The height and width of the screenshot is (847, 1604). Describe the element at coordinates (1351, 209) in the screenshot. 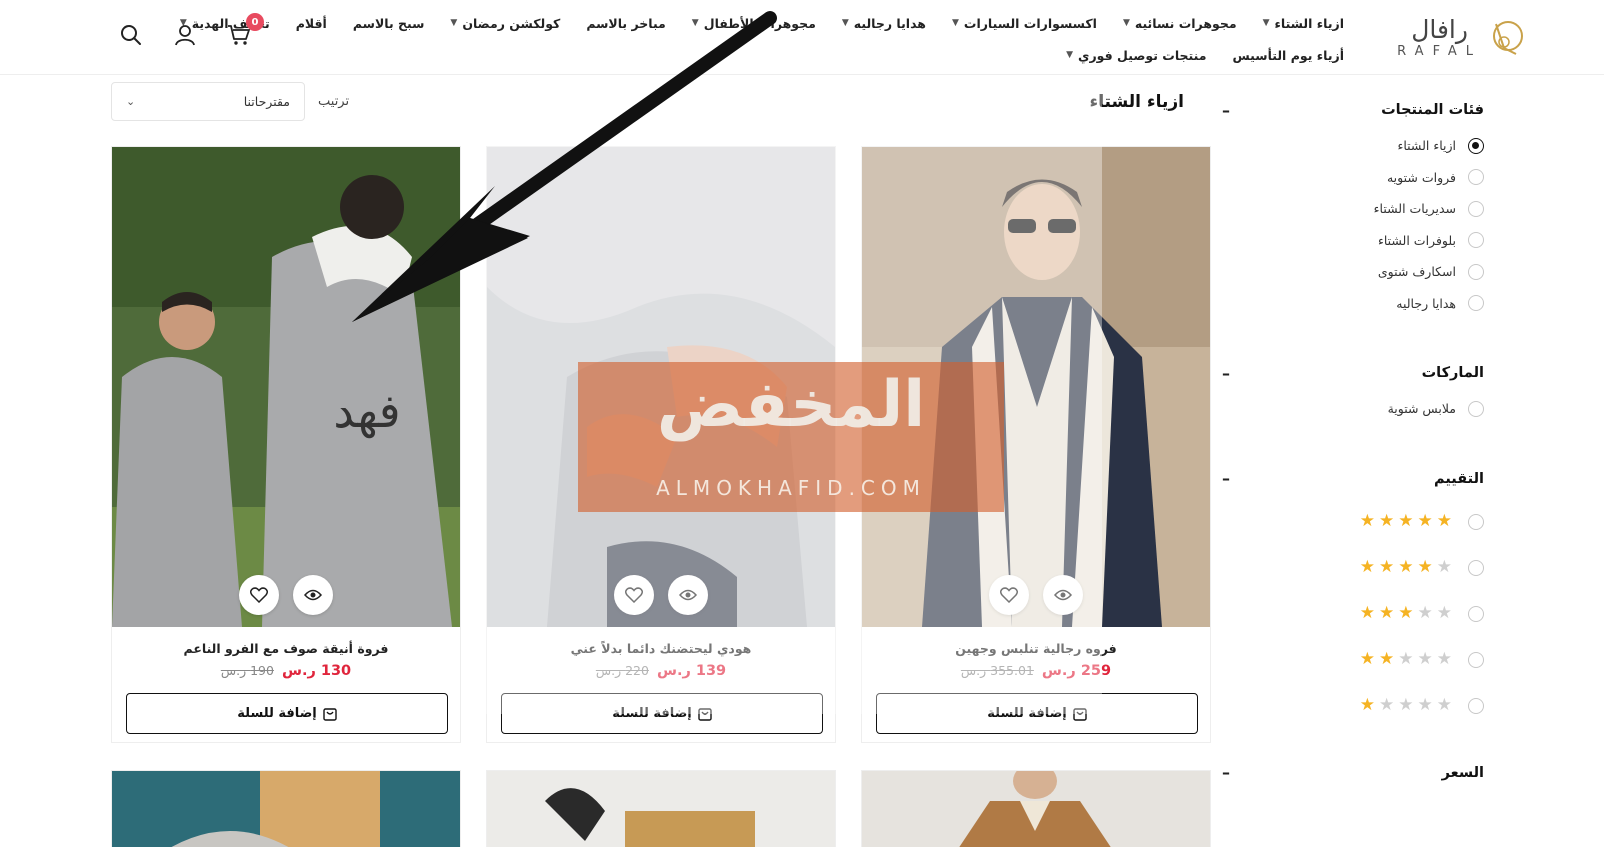

I see `category-option: سديريات الشتاء` at that location.